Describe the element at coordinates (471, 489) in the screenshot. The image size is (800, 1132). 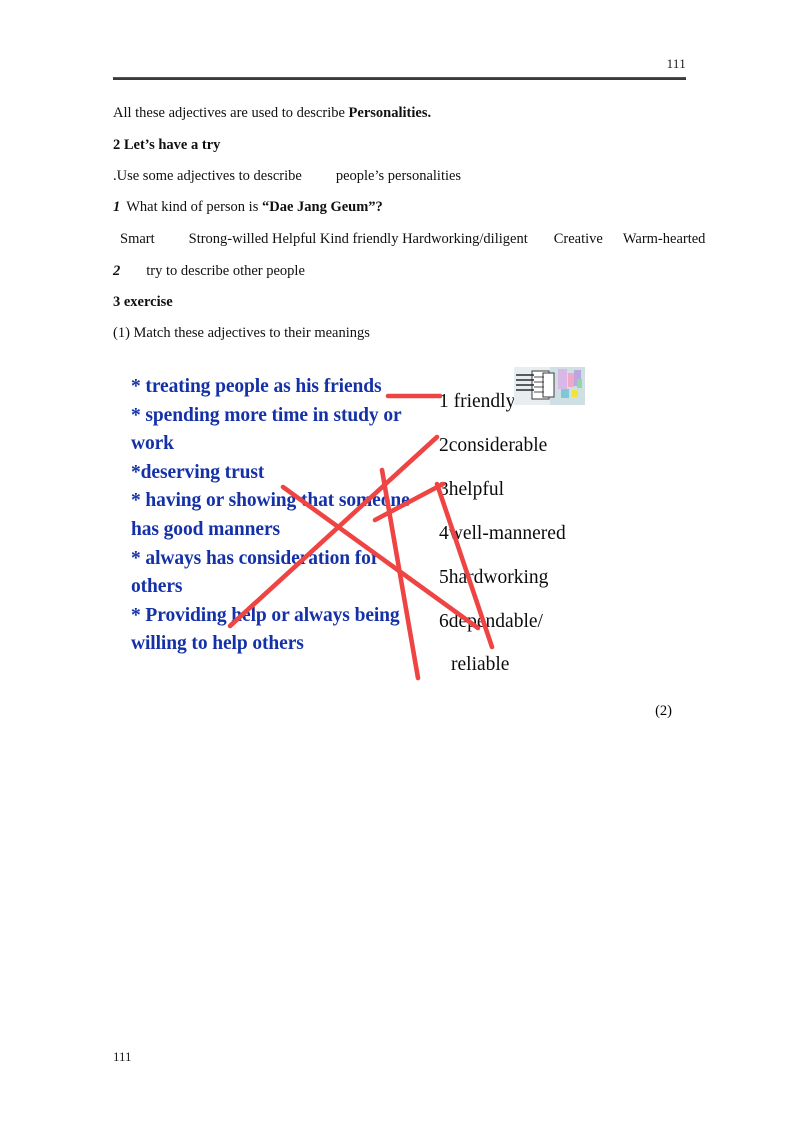
I see `adjective-item: 3helpful` at that location.